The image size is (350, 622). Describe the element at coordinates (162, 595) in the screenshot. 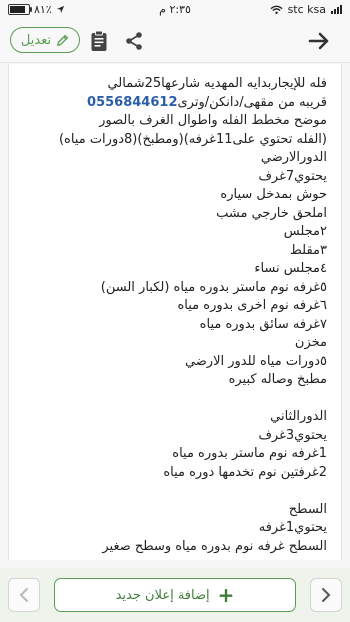

I see `add-ad-label: إضافة إعلان جديد` at that location.